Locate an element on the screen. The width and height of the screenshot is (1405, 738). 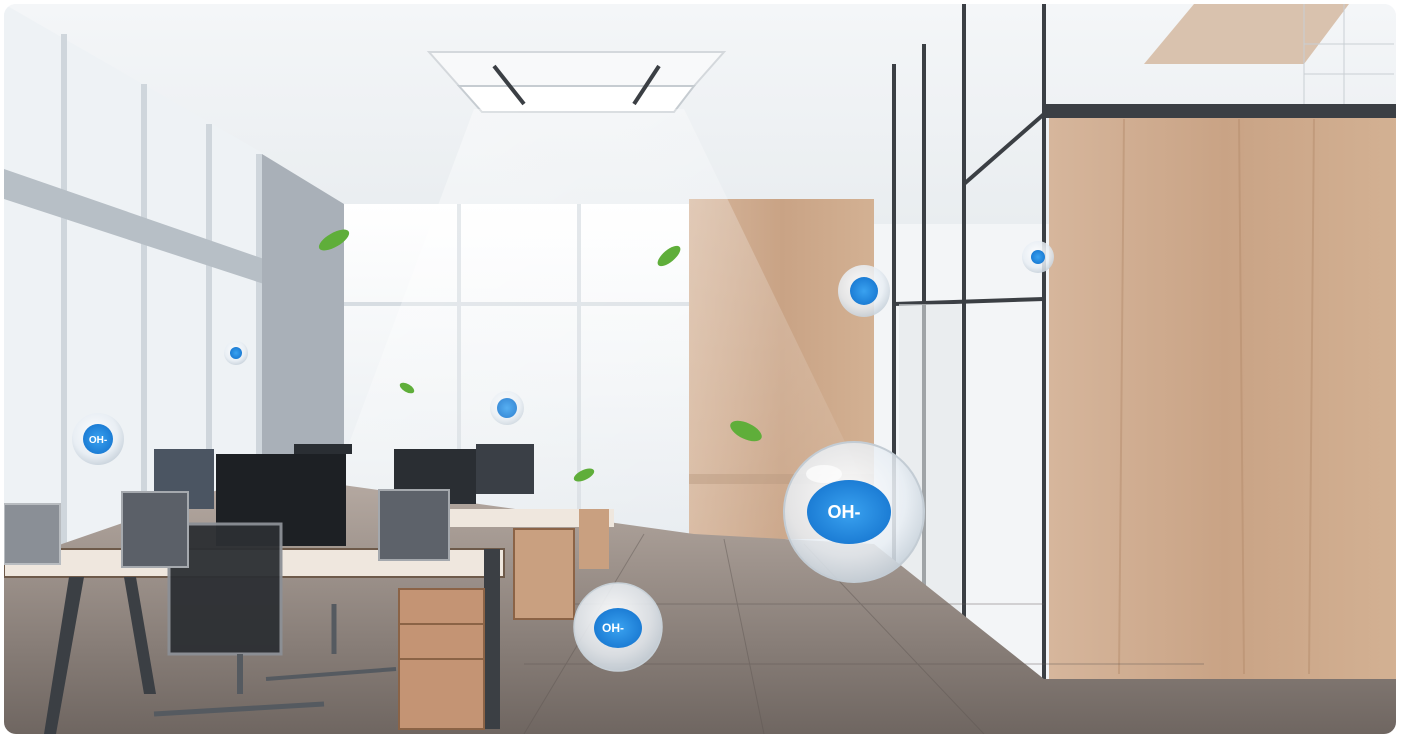
ion-bubble-medium: OH- is located at coordinates (618, 627).